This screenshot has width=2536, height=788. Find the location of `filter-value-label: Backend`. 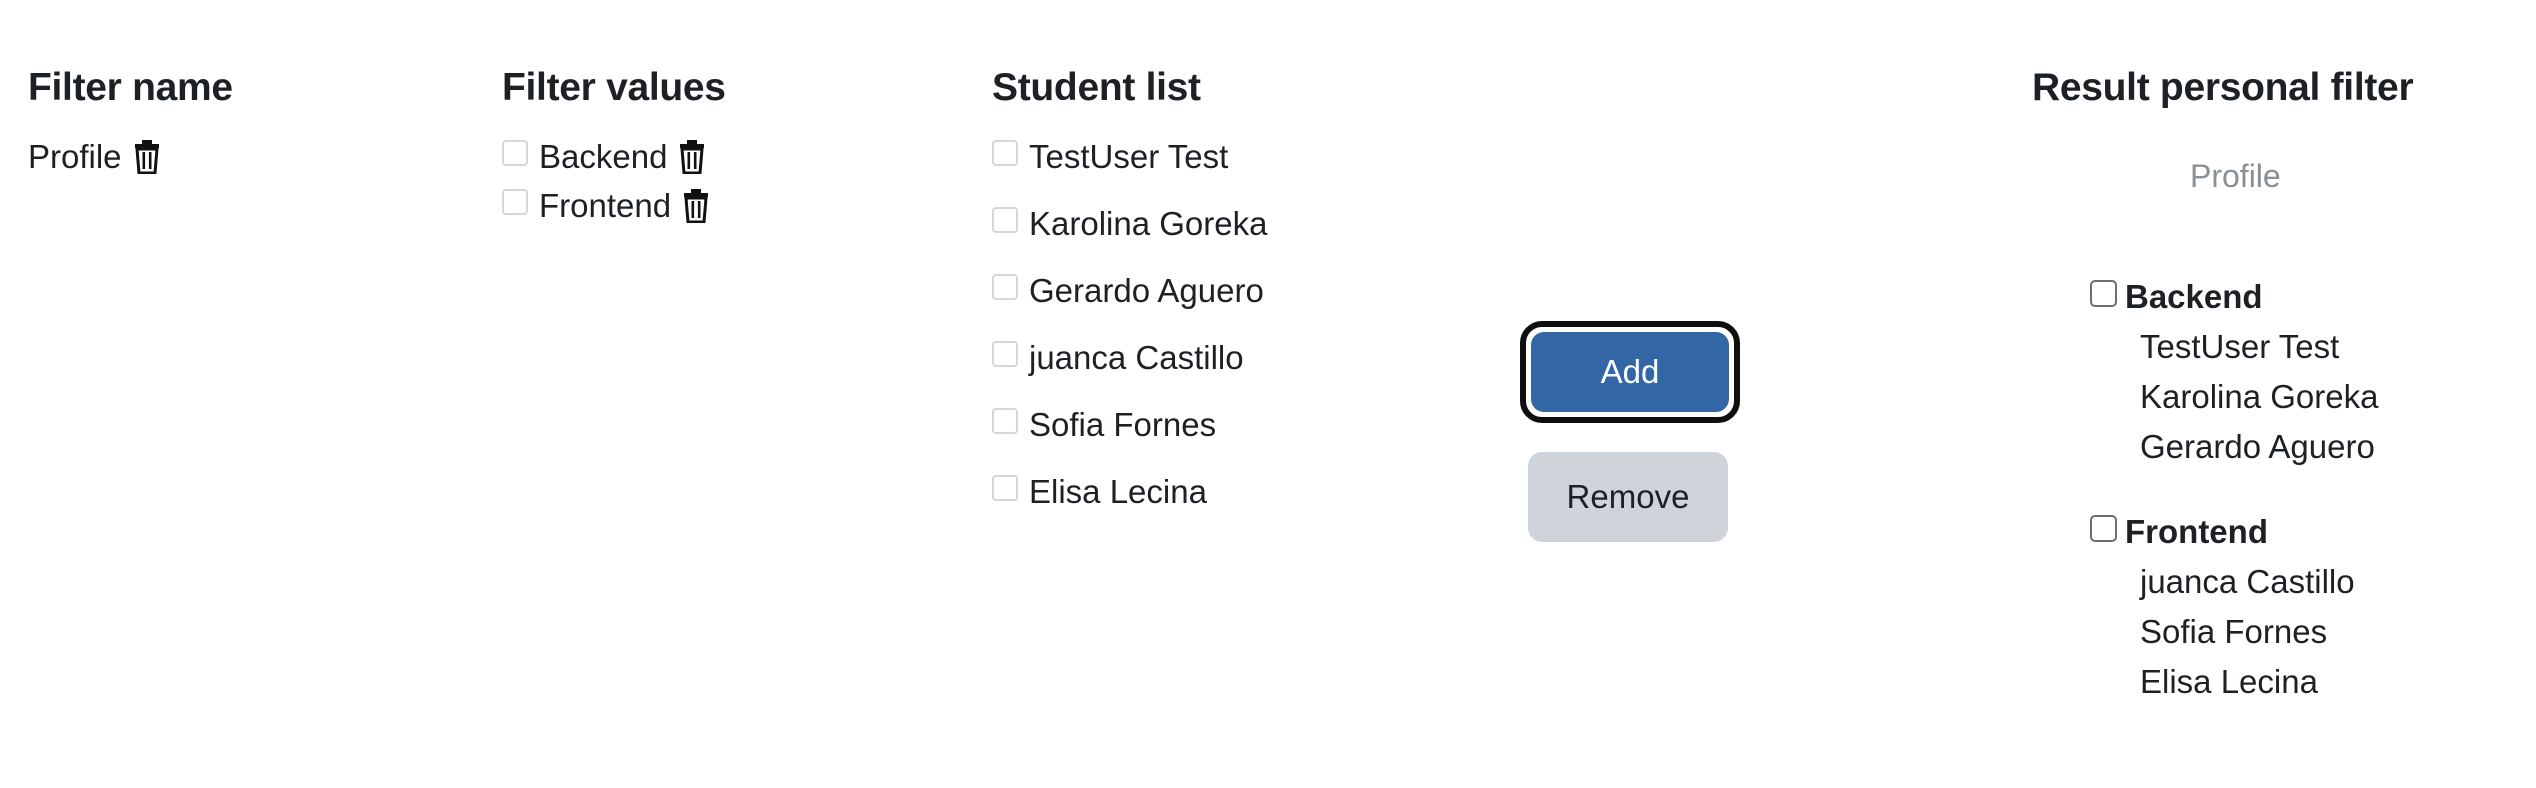

filter-value-label: Backend is located at coordinates (603, 157).